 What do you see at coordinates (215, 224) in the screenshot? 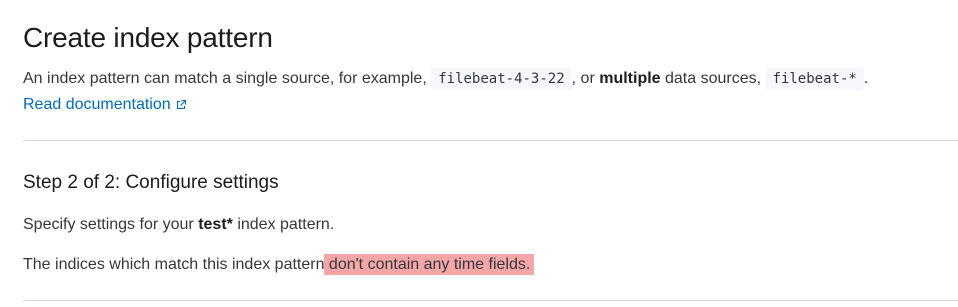
I see `index-pattern-name: test*` at bounding box center [215, 224].